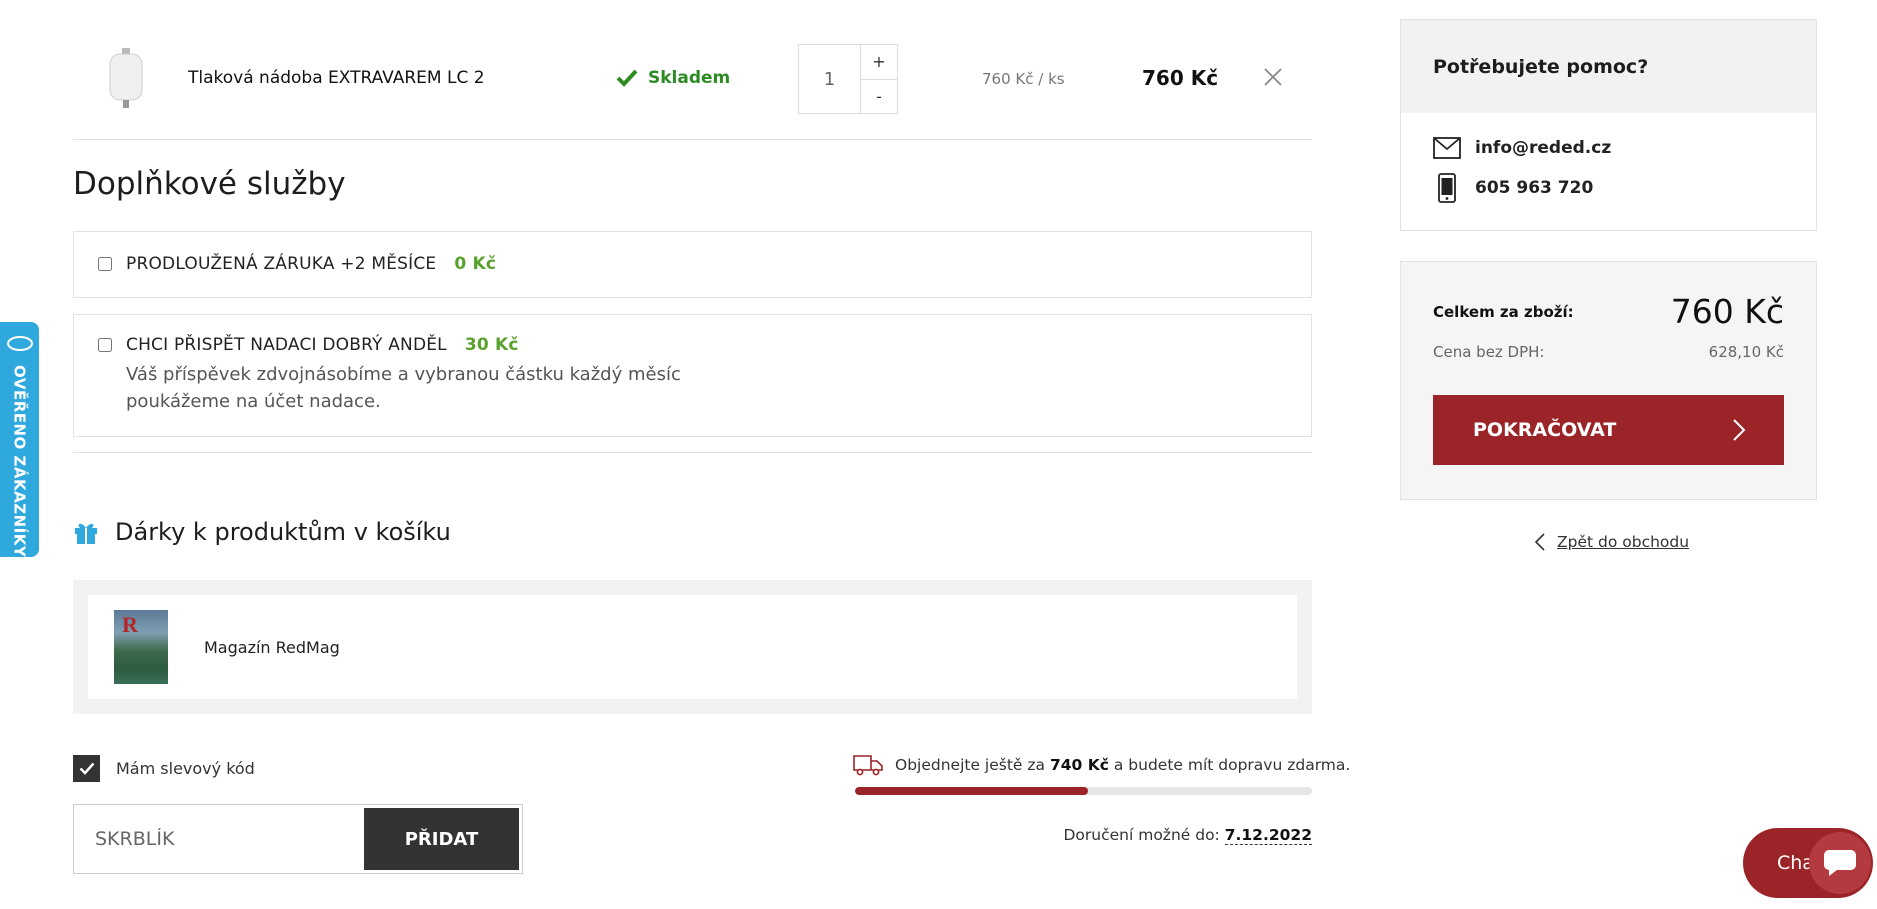  I want to click on list-item: R Magazín RedMag, so click(692, 647).